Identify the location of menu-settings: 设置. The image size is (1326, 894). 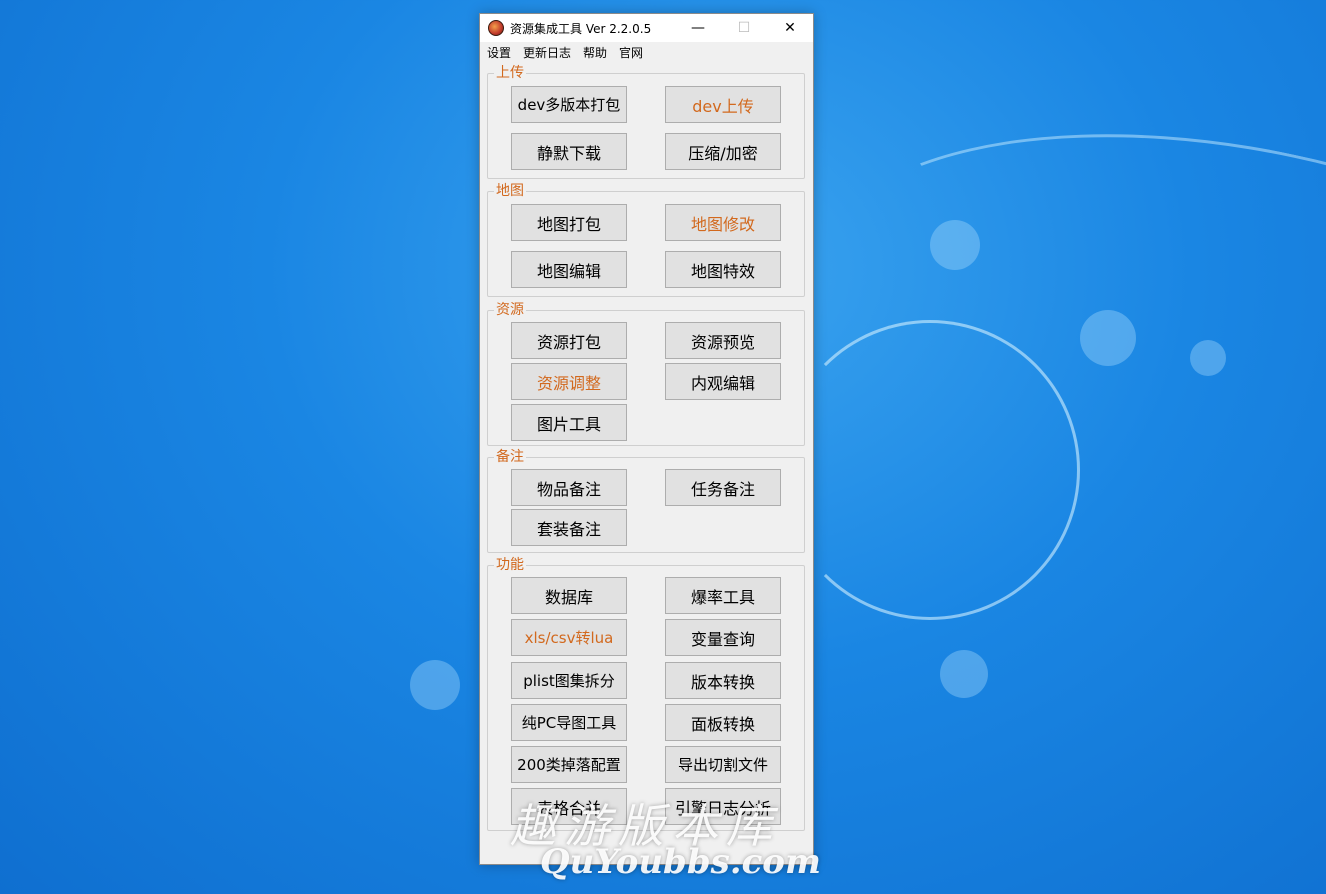
(499, 52).